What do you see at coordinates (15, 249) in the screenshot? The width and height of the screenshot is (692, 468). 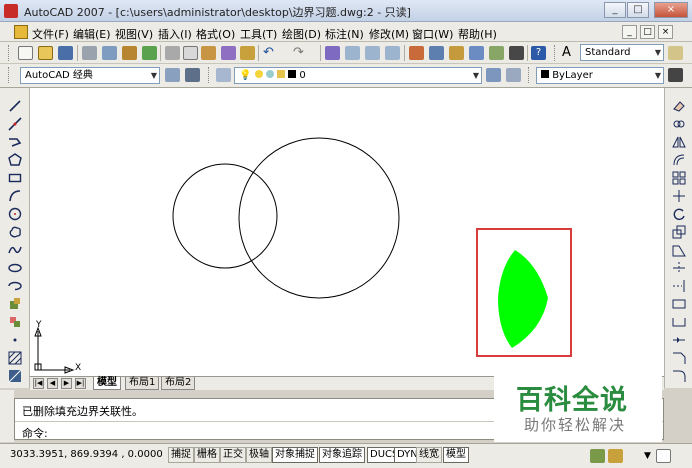 I see `spline-icon` at bounding box center [15, 249].